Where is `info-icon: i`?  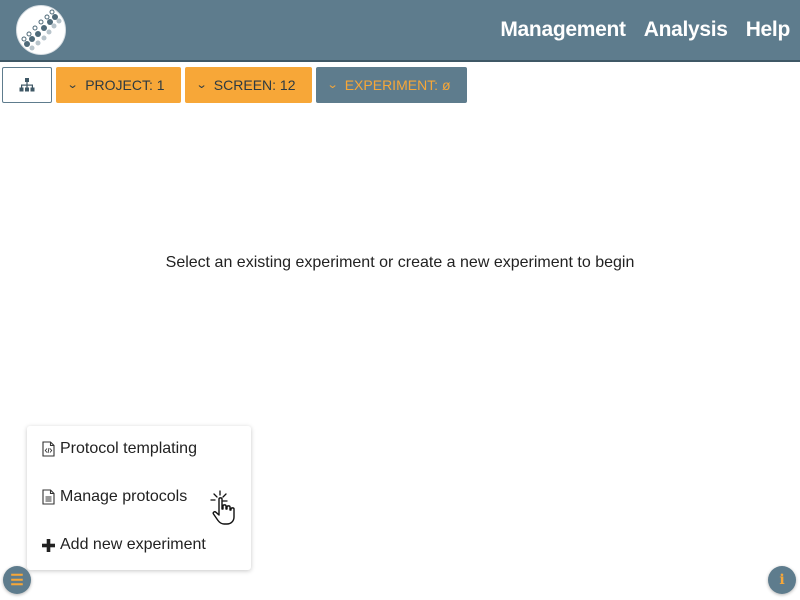 info-icon: i is located at coordinates (782, 580).